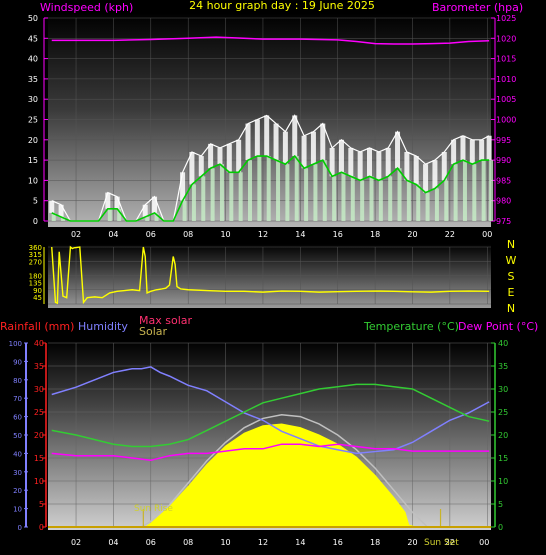 The image size is (546, 555). Describe the element at coordinates (511, 244) in the screenshot. I see `compass-n-top: N` at that location.